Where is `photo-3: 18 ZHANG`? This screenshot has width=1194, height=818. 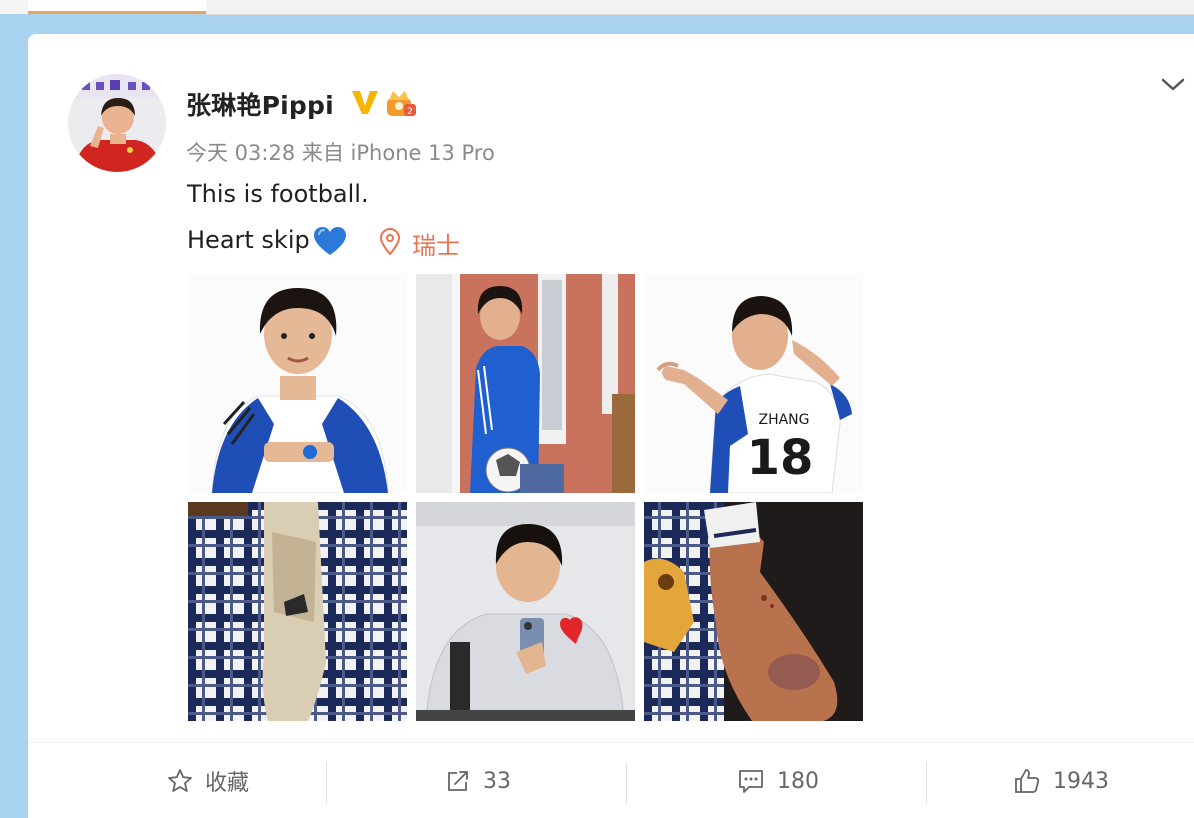
photo-3: 18 ZHANG is located at coordinates (753, 383).